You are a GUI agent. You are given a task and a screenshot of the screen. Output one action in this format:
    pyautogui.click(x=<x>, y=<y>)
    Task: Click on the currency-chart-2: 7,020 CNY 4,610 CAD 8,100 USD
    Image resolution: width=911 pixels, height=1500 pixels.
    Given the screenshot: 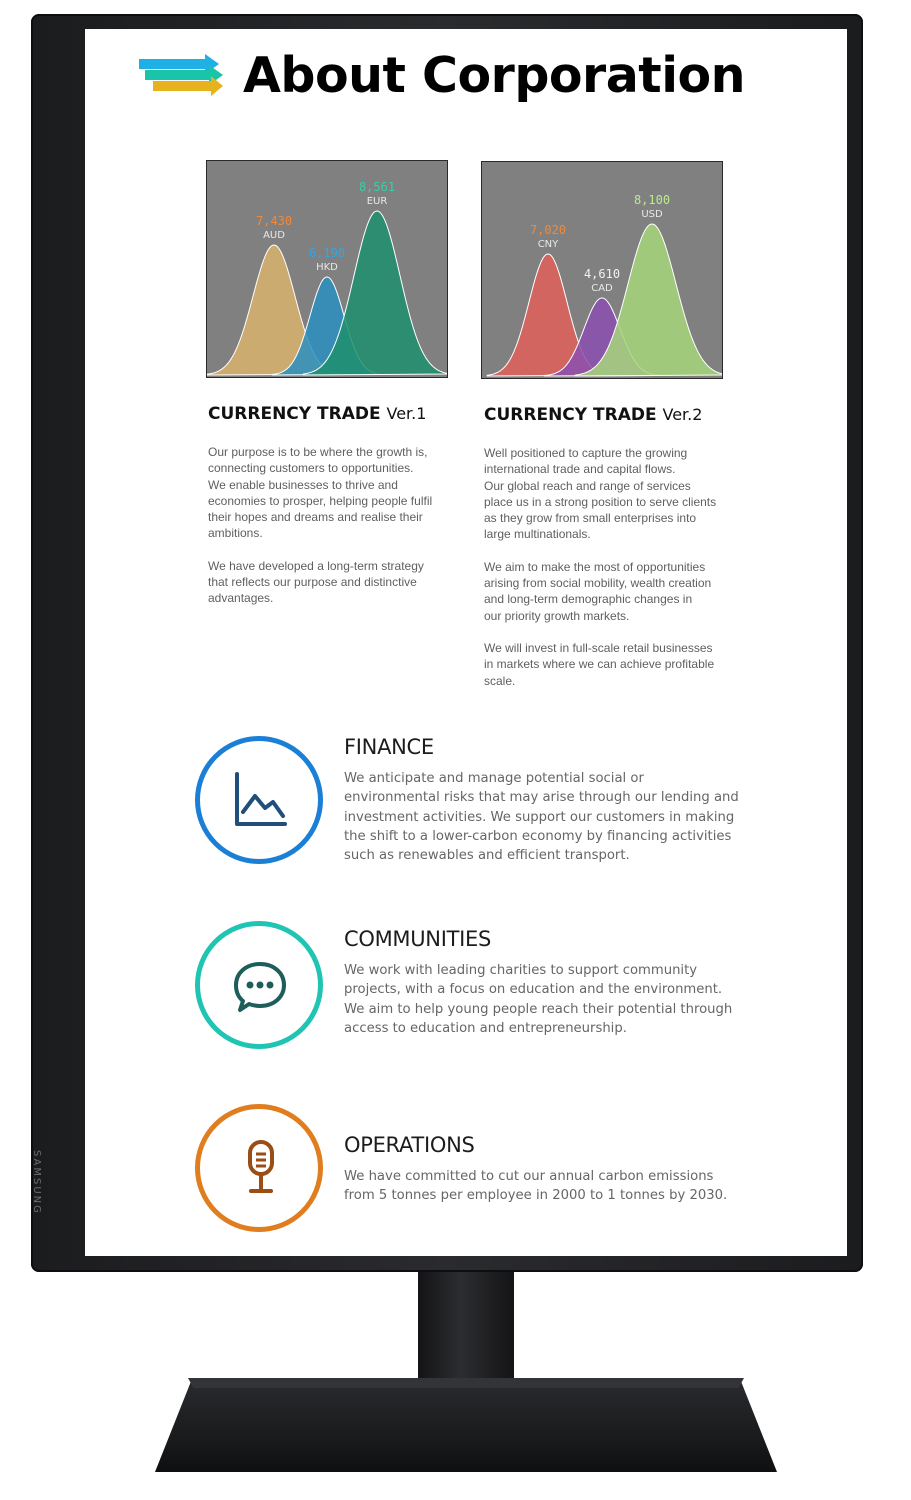 What is the action you would take?
    pyautogui.click(x=602, y=270)
    